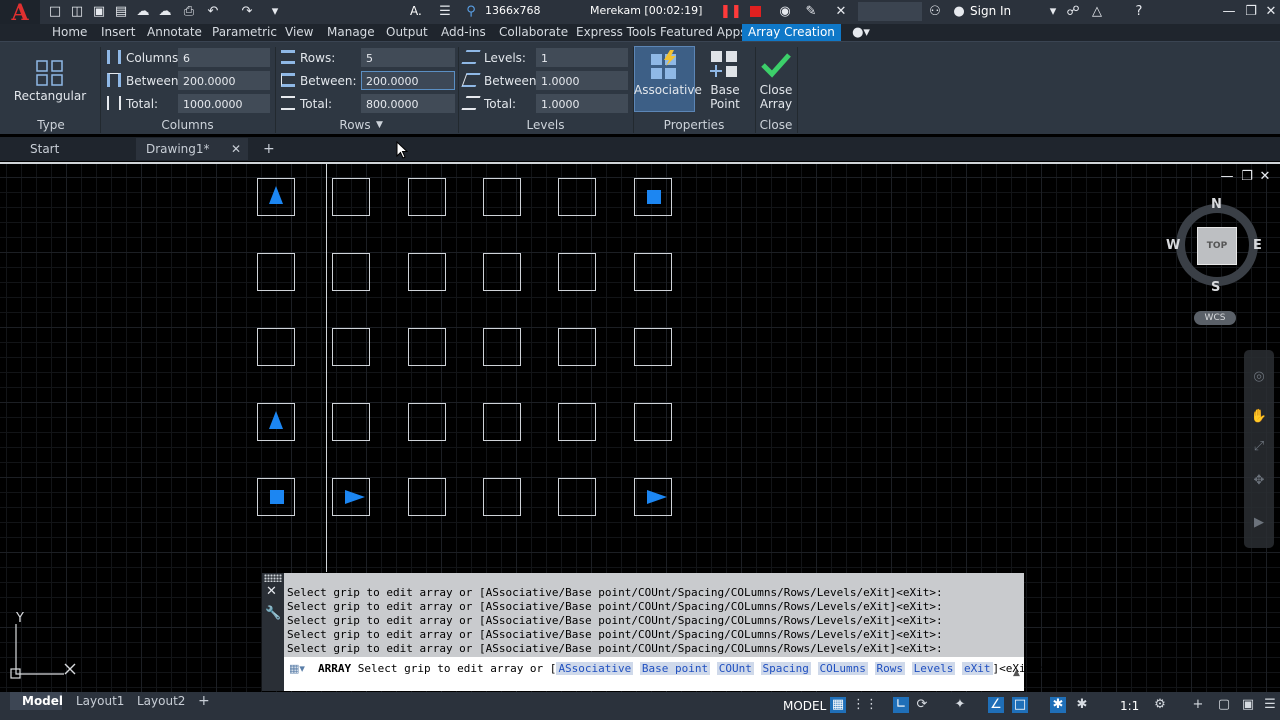 This screenshot has height=720, width=1280. I want to click on layout-tab-layout1: Layout1, so click(100, 701).